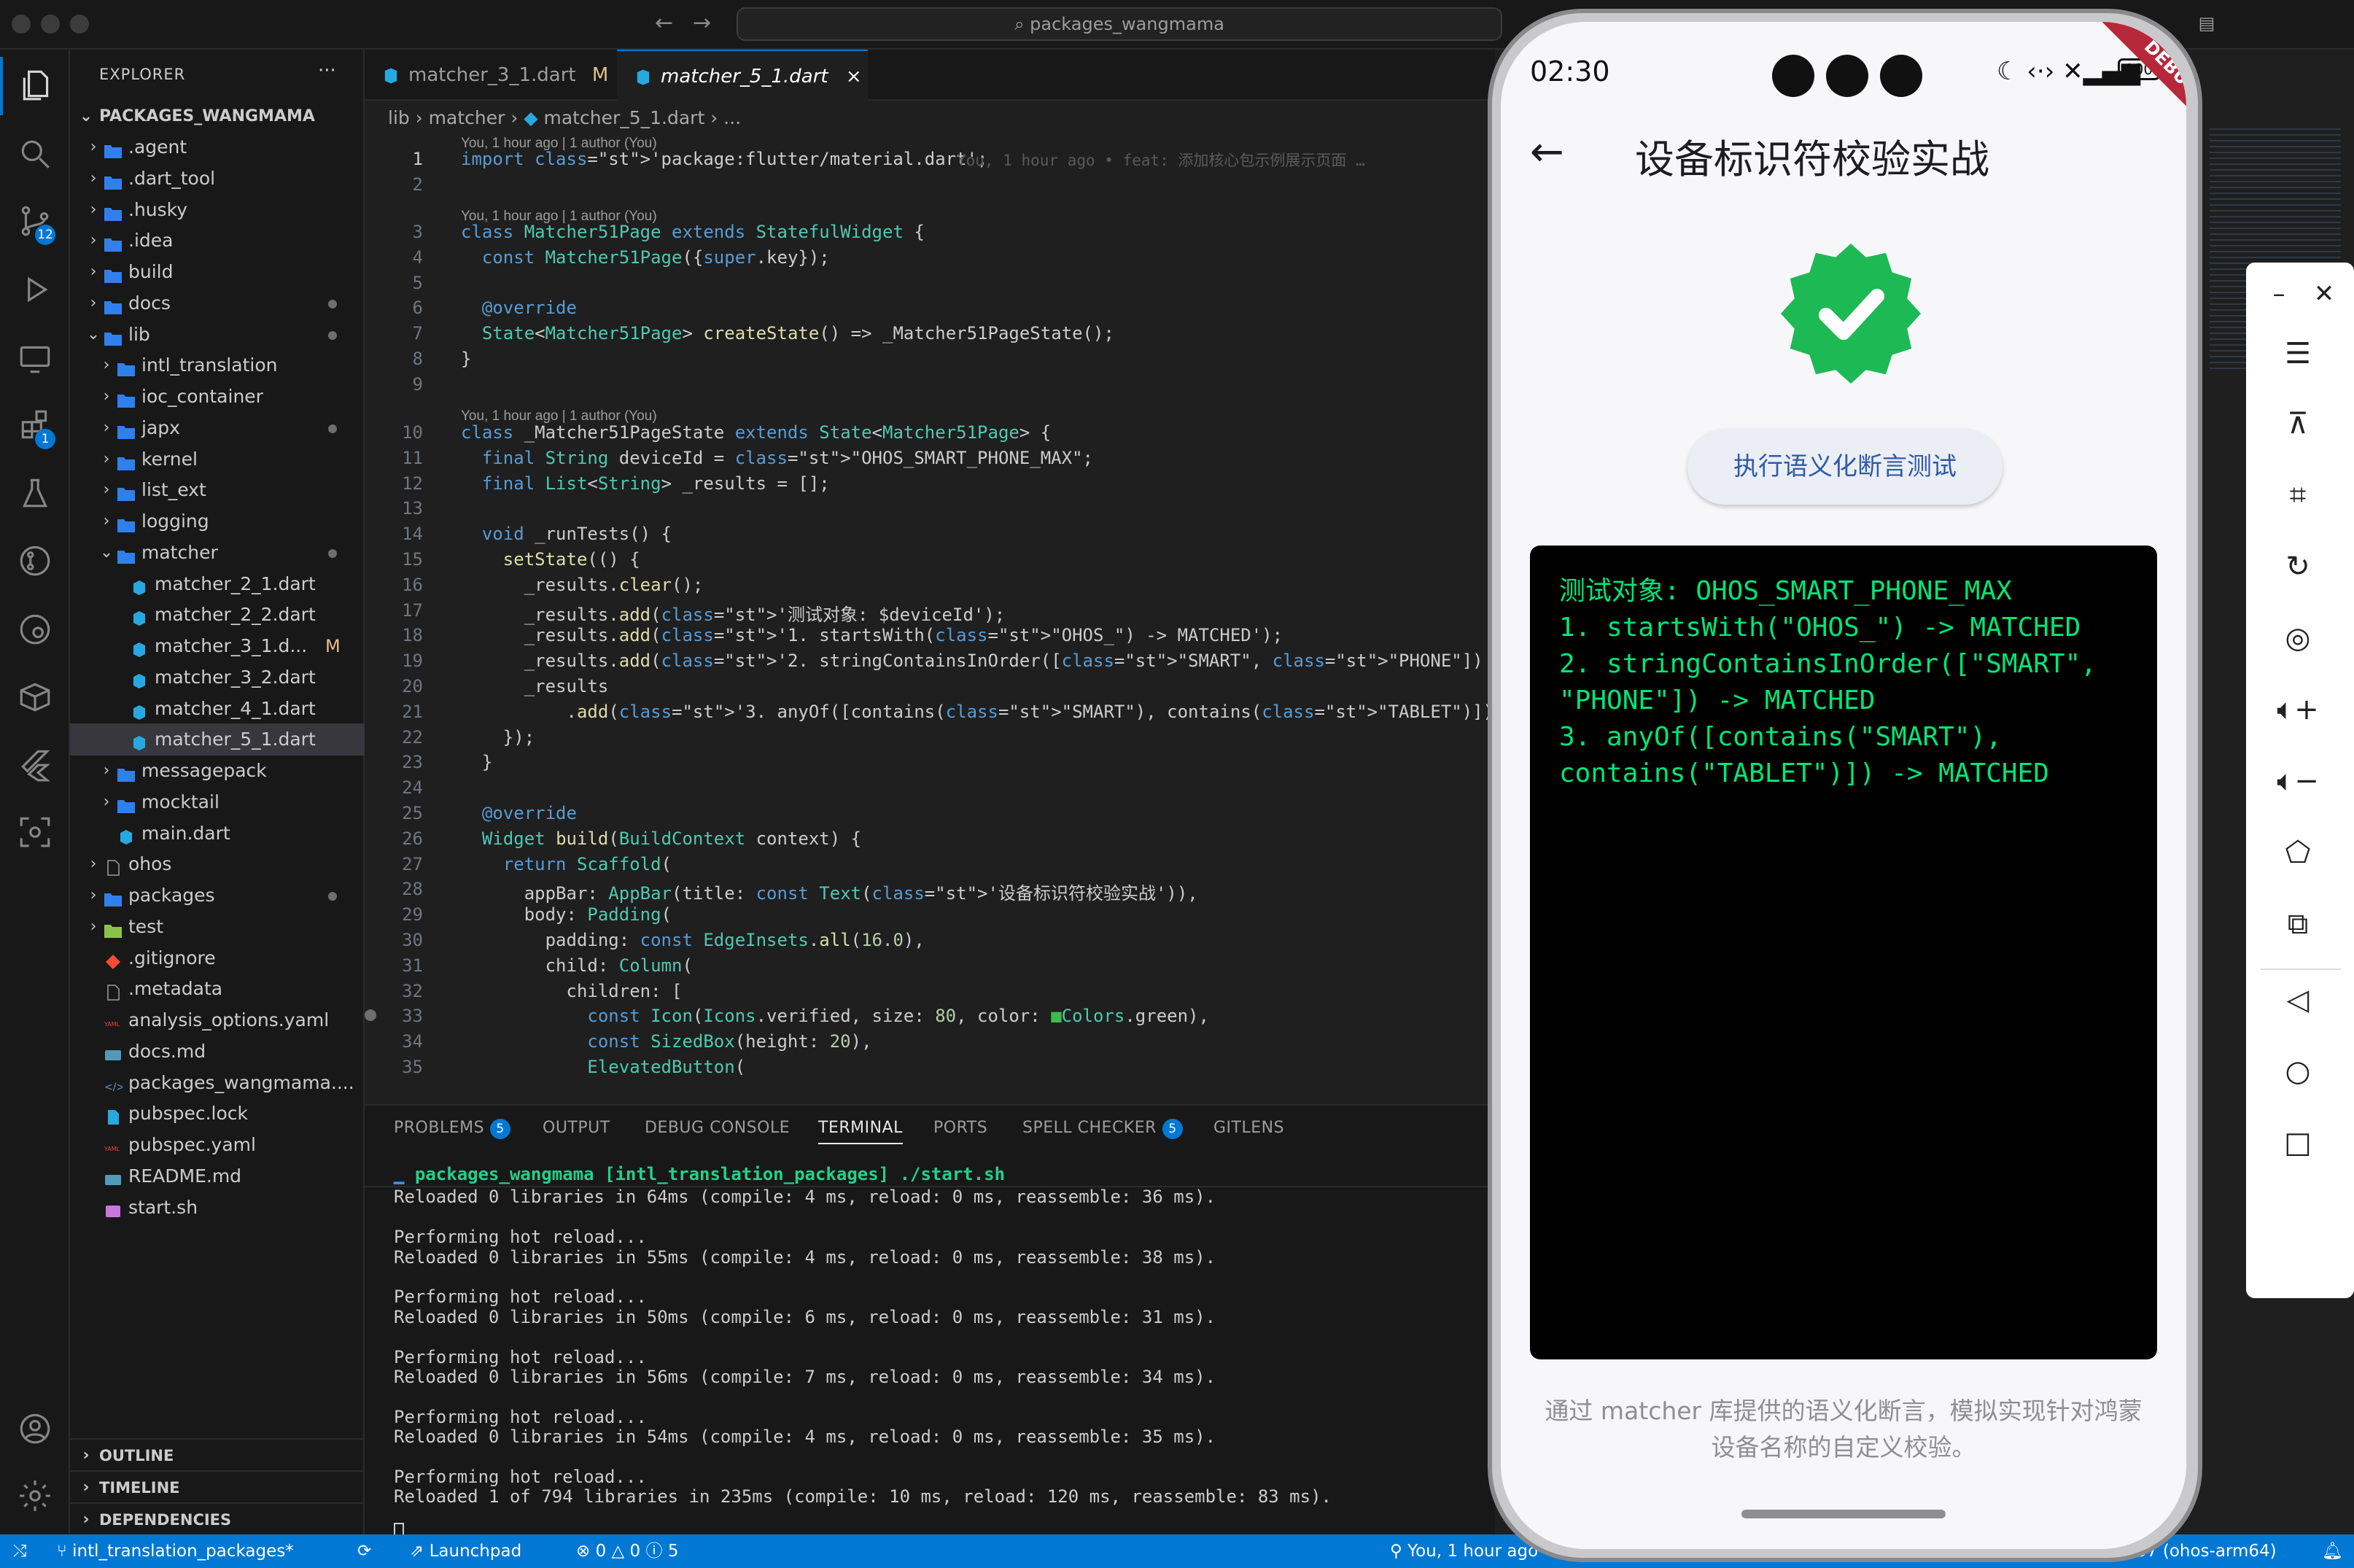 This screenshot has width=2354, height=1568. What do you see at coordinates (35, 222) in the screenshot?
I see `source-control-icon: 12` at bounding box center [35, 222].